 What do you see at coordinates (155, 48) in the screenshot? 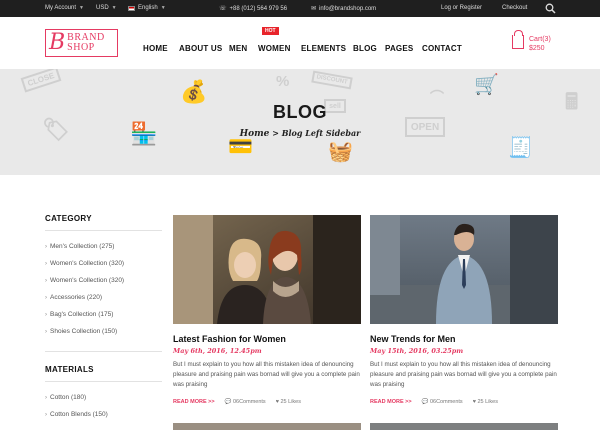
I see `nav-home: HOME` at bounding box center [155, 48].